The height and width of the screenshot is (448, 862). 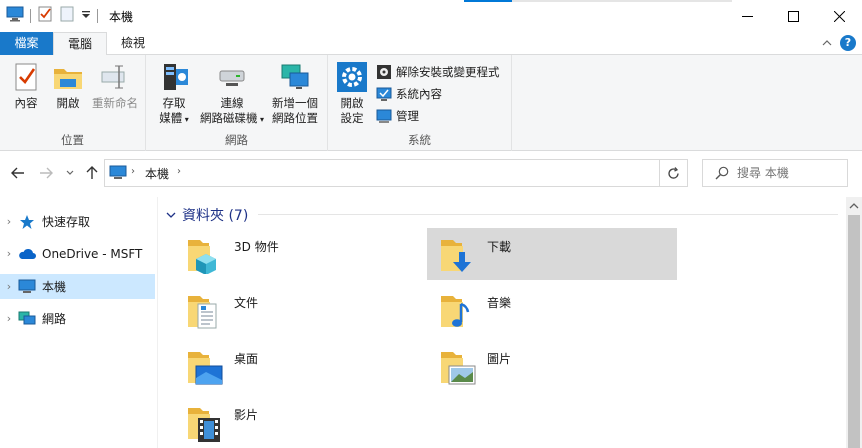 I want to click on rename-button: 重新命名, so click(x=115, y=86).